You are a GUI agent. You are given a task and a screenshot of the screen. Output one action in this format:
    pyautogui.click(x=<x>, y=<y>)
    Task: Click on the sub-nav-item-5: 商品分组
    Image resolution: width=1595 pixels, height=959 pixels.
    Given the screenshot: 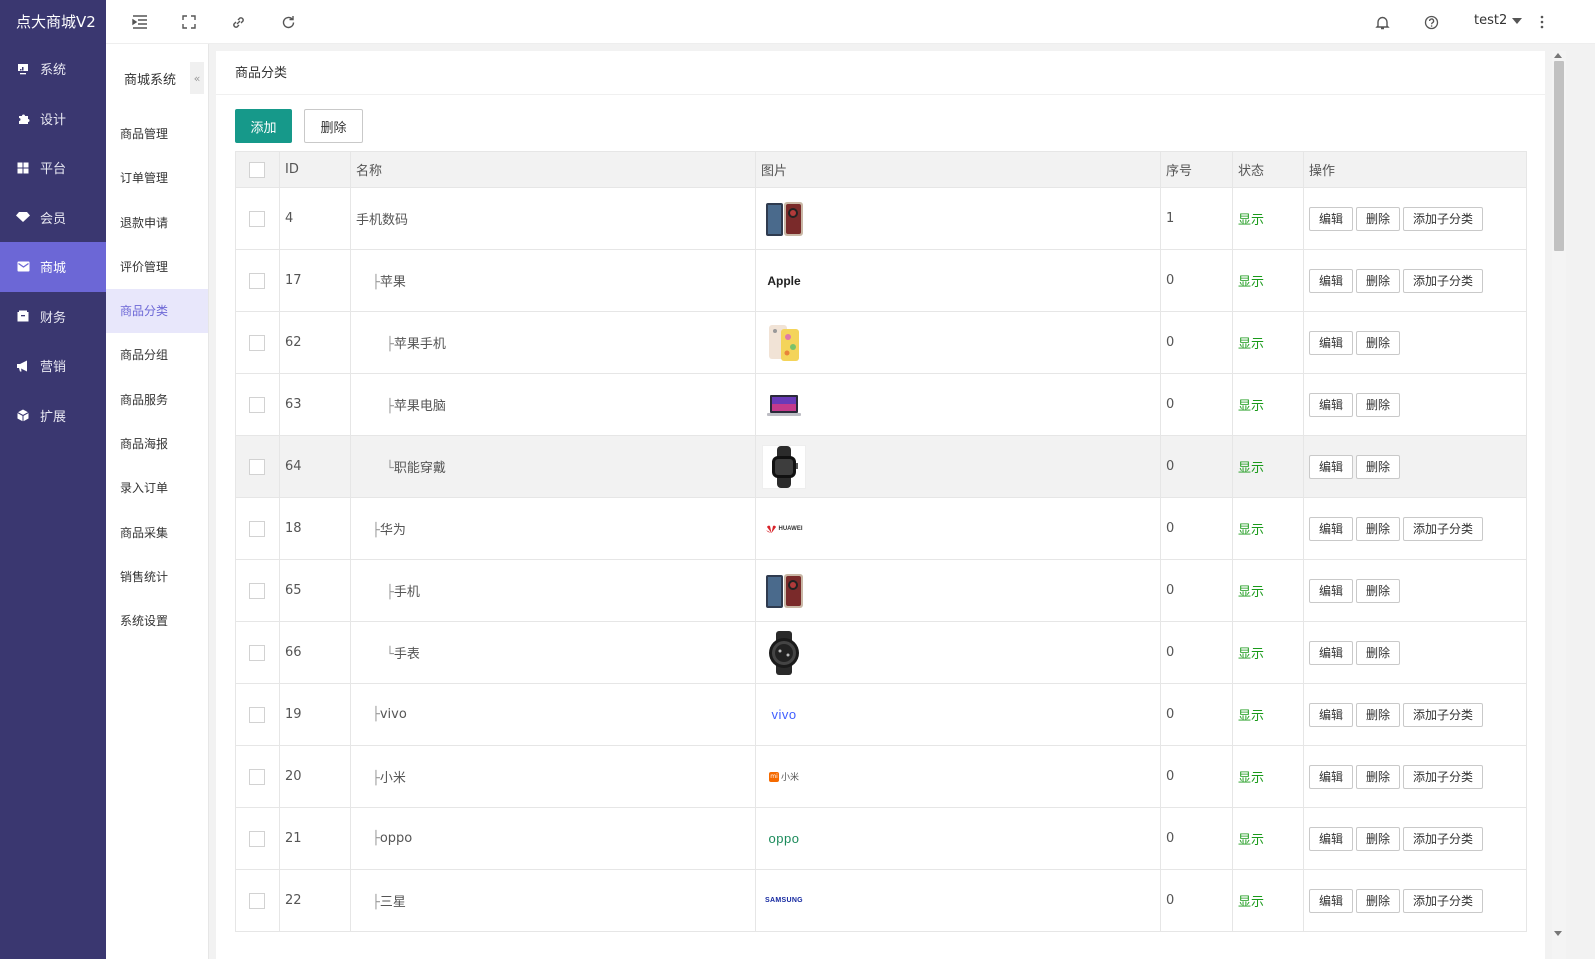 What is the action you would take?
    pyautogui.click(x=157, y=355)
    